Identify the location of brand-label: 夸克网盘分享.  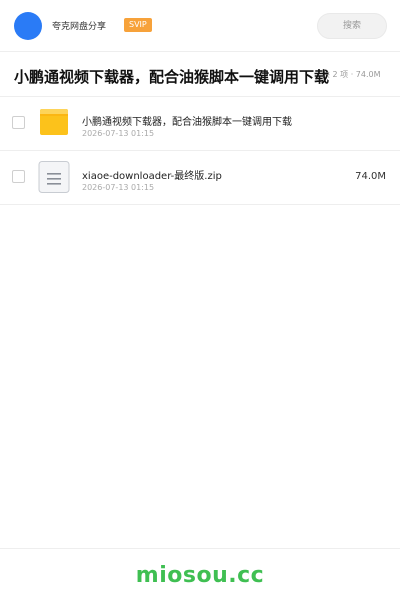
(79, 27).